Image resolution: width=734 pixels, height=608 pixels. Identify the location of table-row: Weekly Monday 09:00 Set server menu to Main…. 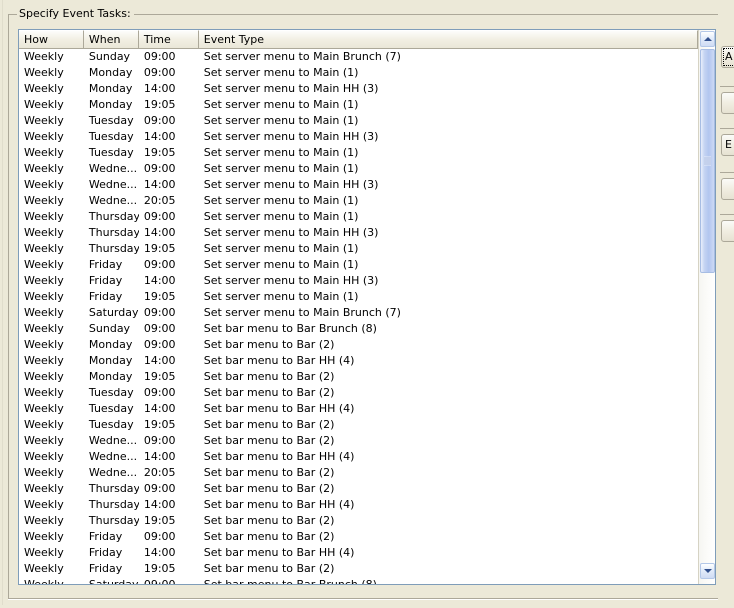
(358, 73).